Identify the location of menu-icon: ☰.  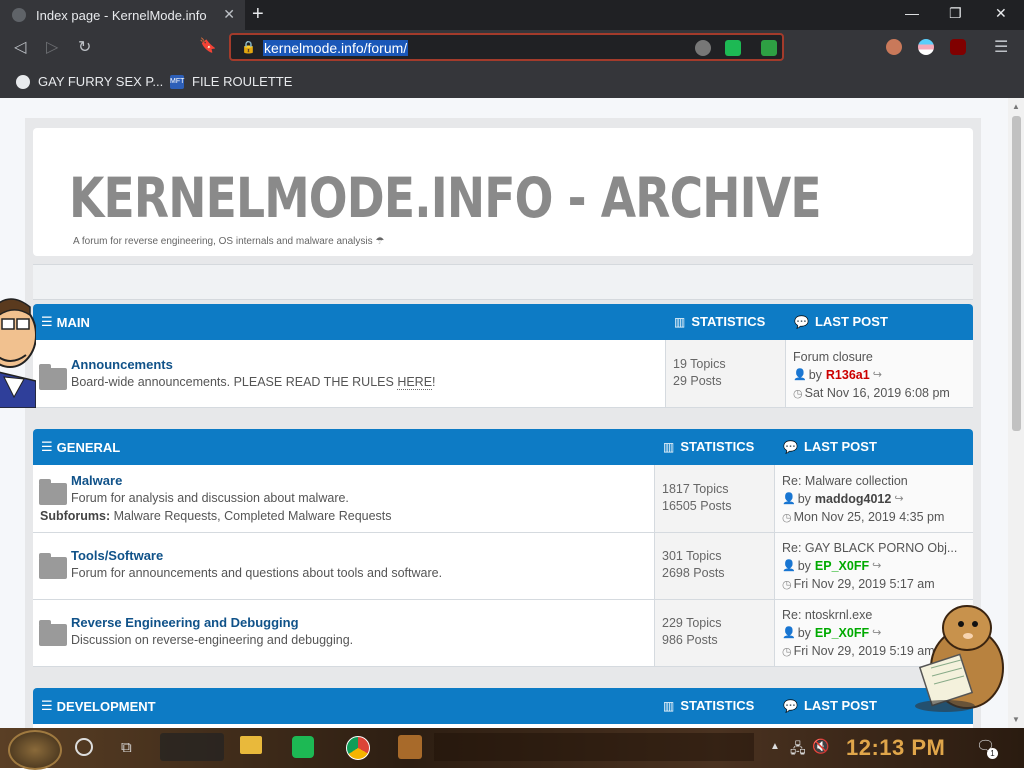
(1001, 47).